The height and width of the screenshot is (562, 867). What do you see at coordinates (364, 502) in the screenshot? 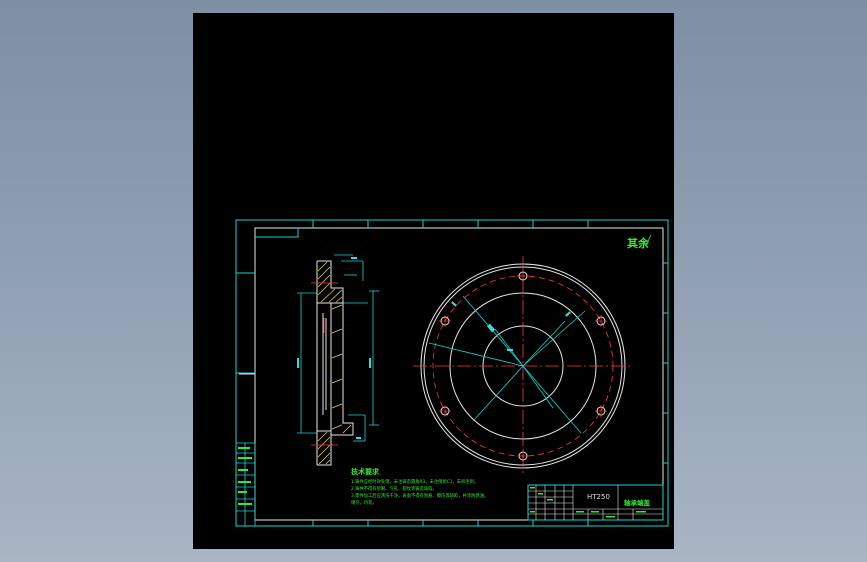
I see `tech-note-4: 储存，待装。` at bounding box center [364, 502].